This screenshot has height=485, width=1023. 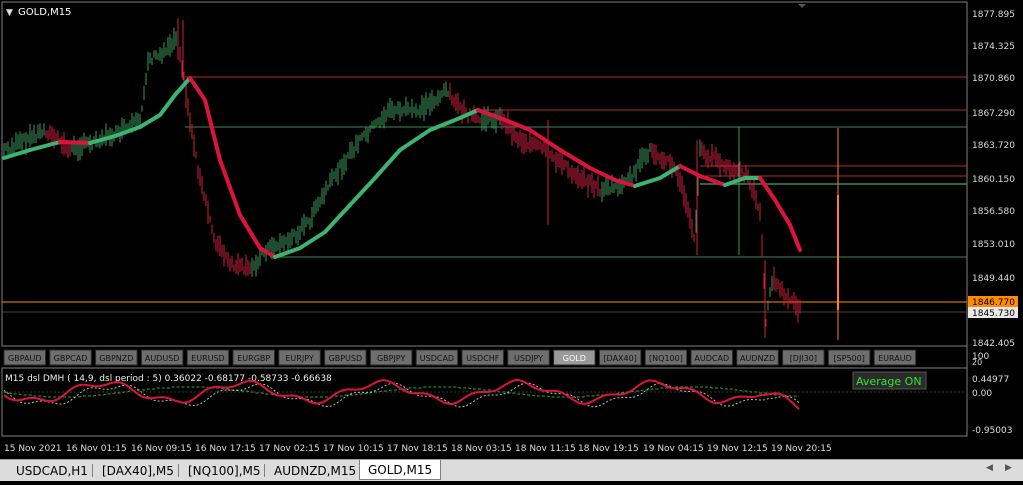 I want to click on time-label: 15 Nov 2021, so click(x=33, y=449).